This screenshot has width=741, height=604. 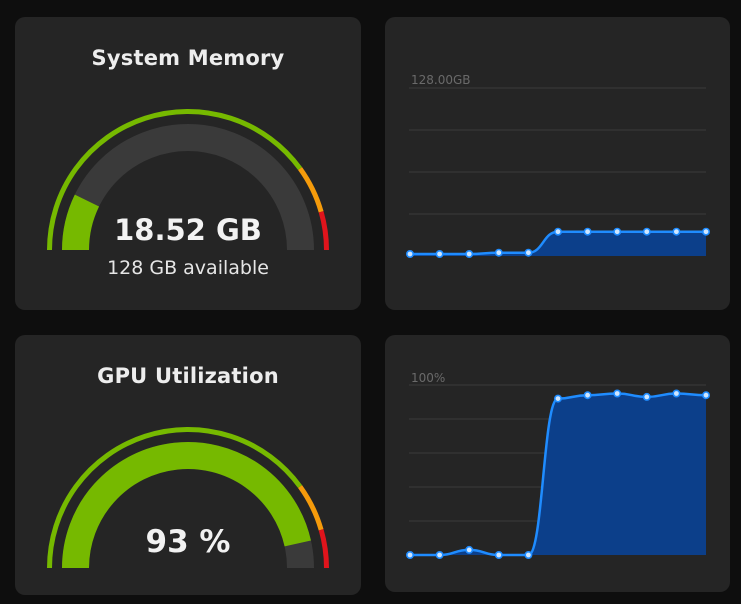 What do you see at coordinates (428, 378) in the screenshot?
I see `gpu-chart-max-label: 100%` at bounding box center [428, 378].